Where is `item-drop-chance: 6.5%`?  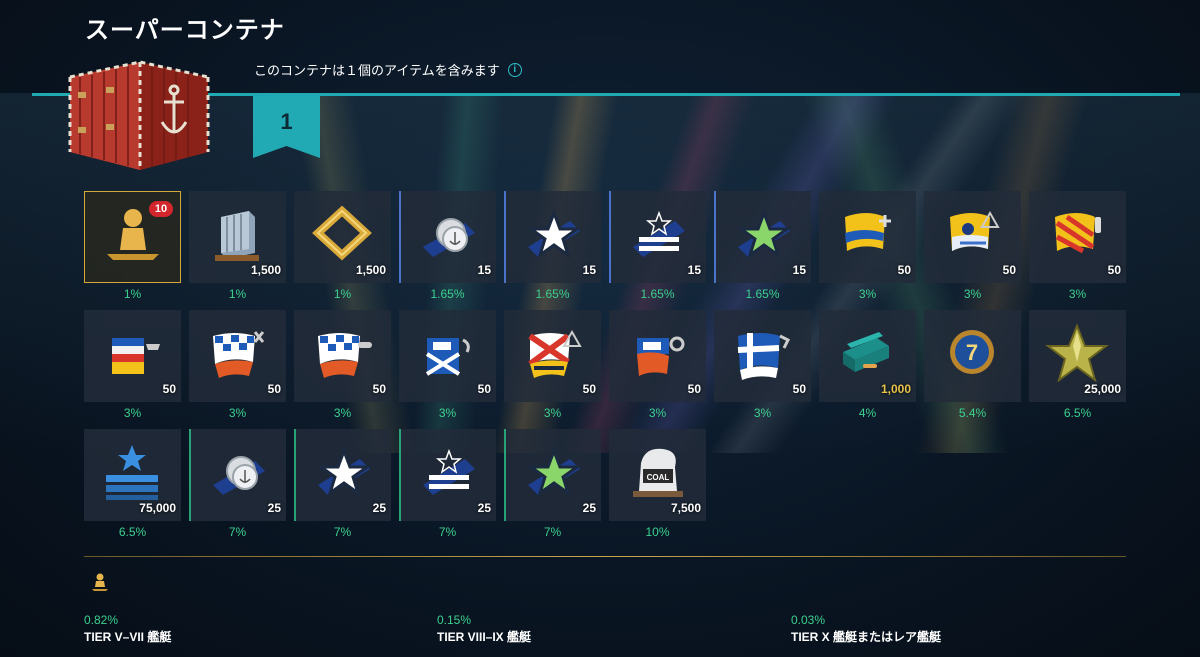 item-drop-chance: 6.5% is located at coordinates (1077, 413).